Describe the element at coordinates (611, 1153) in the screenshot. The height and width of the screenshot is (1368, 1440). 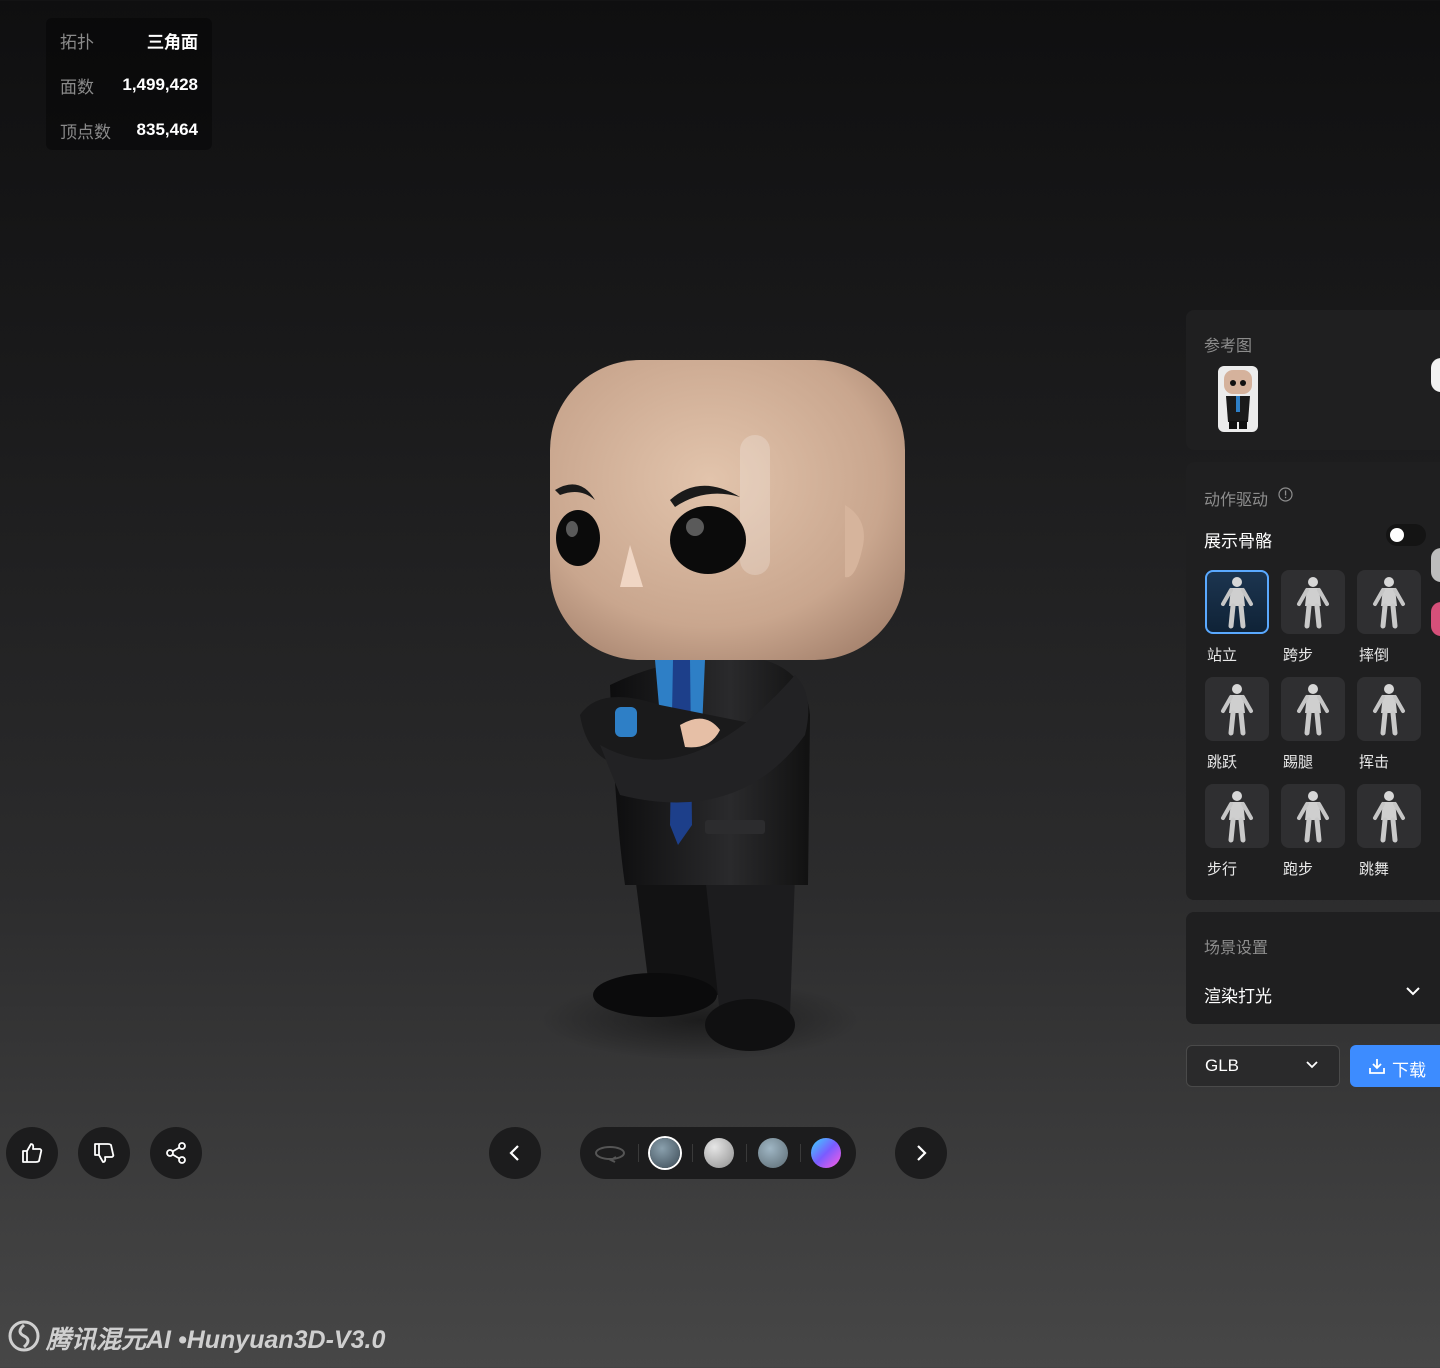
I see `rotate-icon` at that location.